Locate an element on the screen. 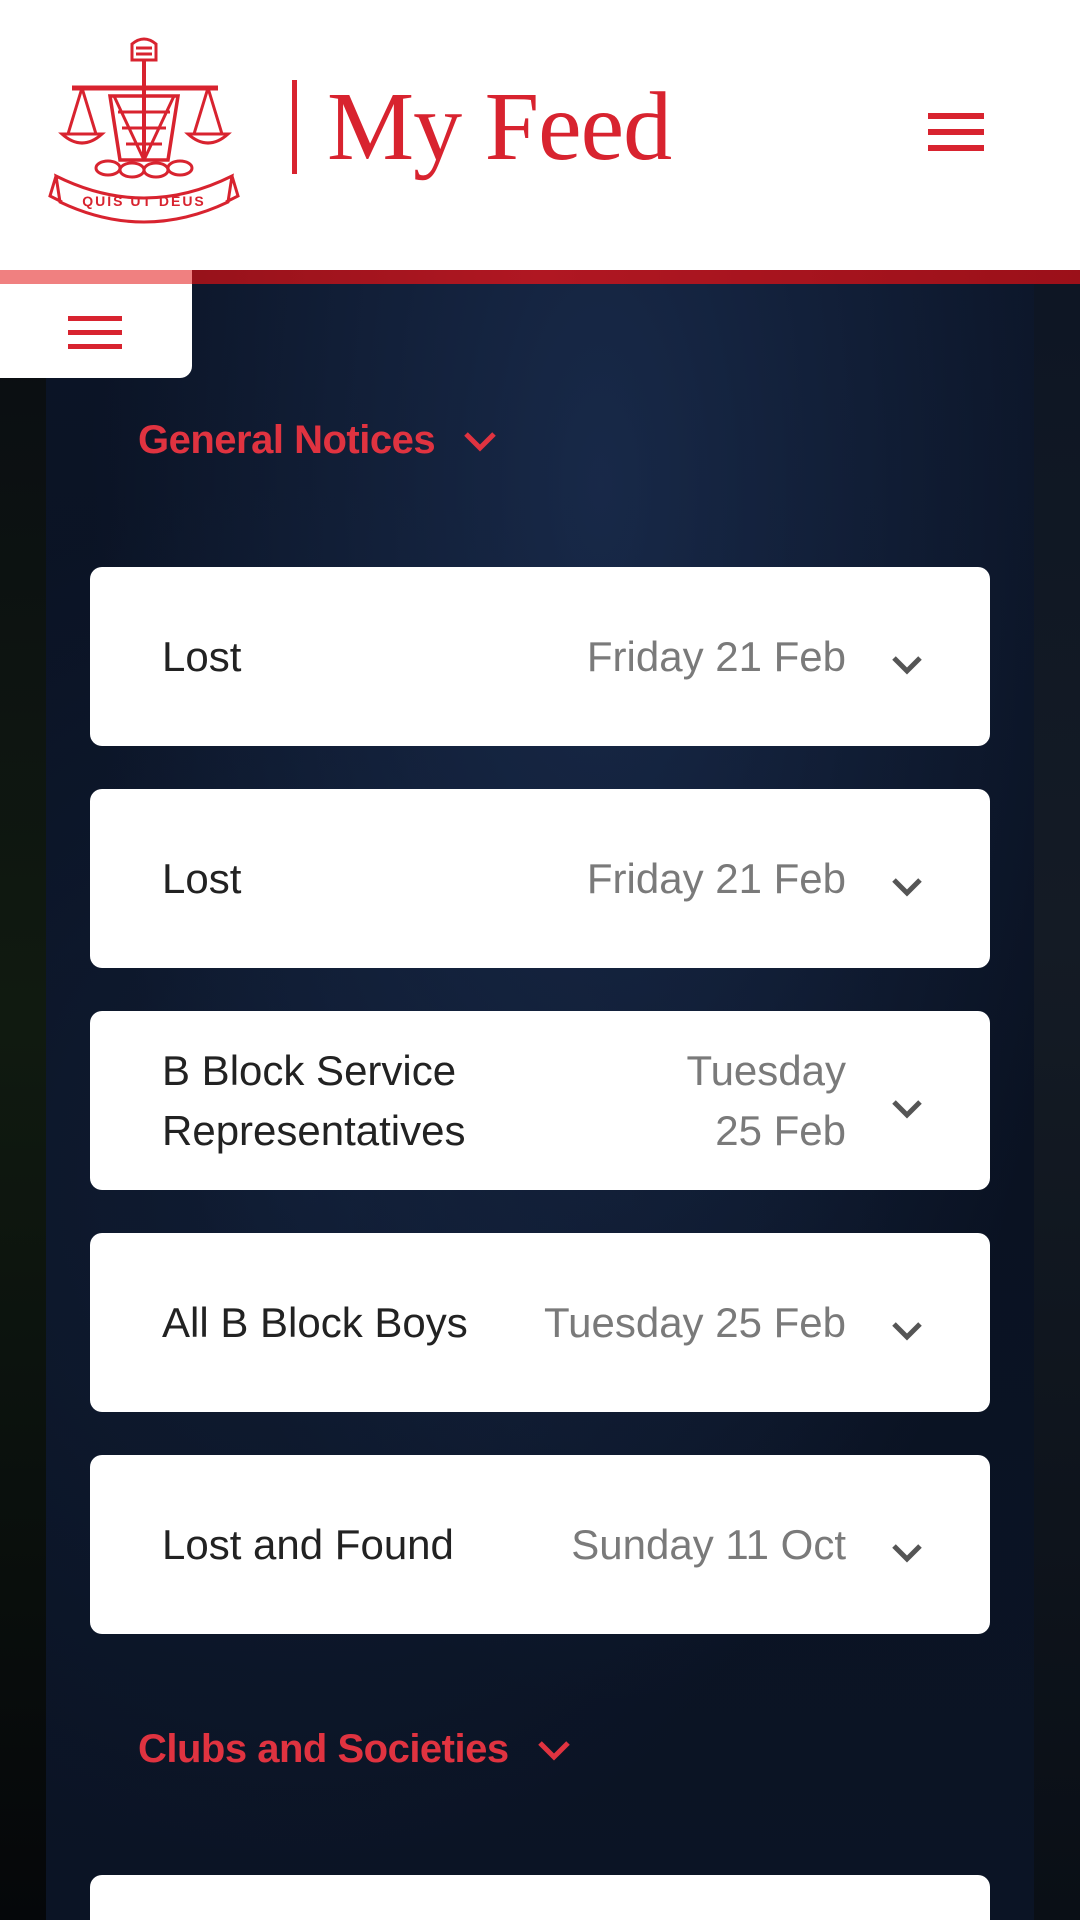  header-accent-highlight is located at coordinates (96, 277).